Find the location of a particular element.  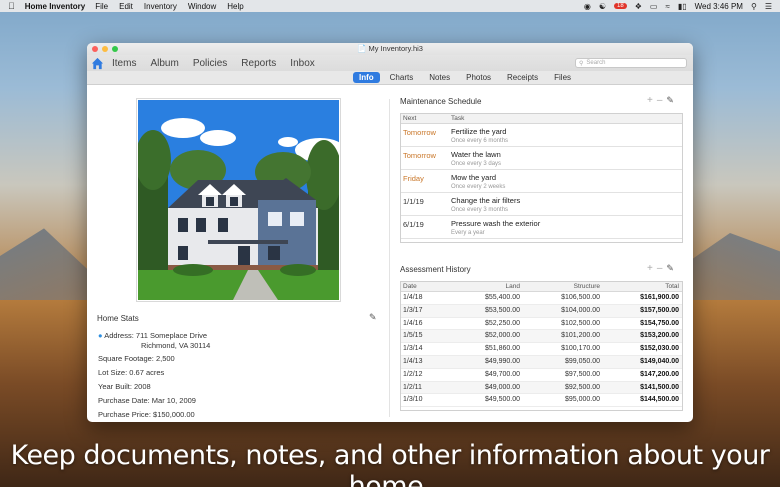

menu-app-name: Home Inventory is located at coordinates (55, 6).